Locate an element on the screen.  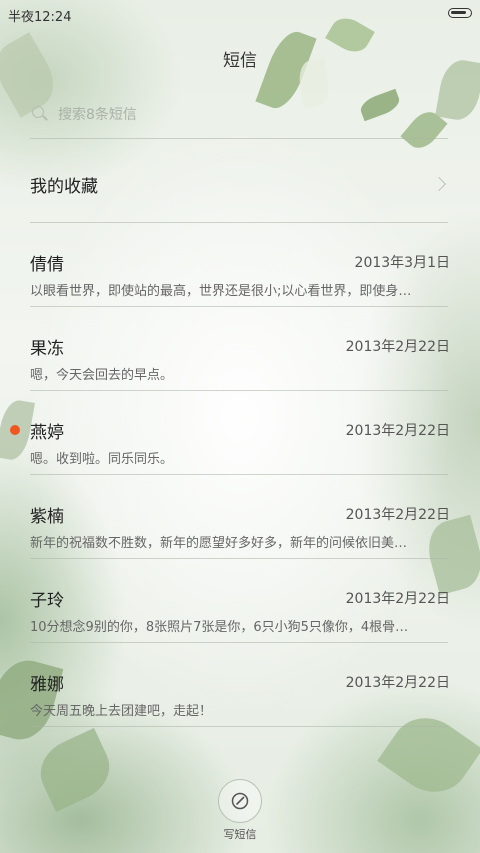
message-item: 果冻 2013年2月22日 嗯，今天会回去的早点。 is located at coordinates (240, 362).